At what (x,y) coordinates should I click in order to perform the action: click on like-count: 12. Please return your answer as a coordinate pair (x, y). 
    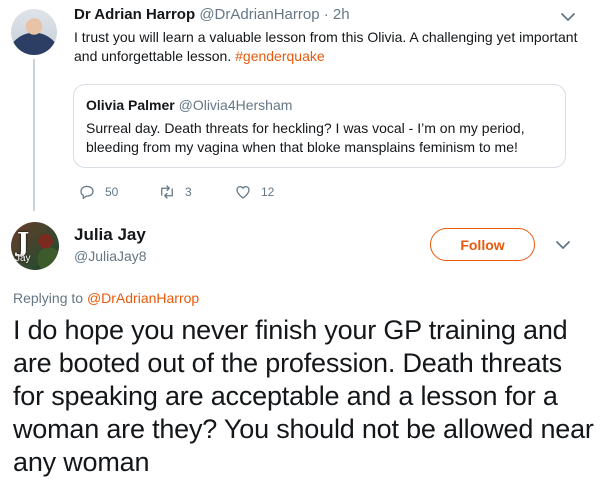
    Looking at the image, I should click on (268, 192).